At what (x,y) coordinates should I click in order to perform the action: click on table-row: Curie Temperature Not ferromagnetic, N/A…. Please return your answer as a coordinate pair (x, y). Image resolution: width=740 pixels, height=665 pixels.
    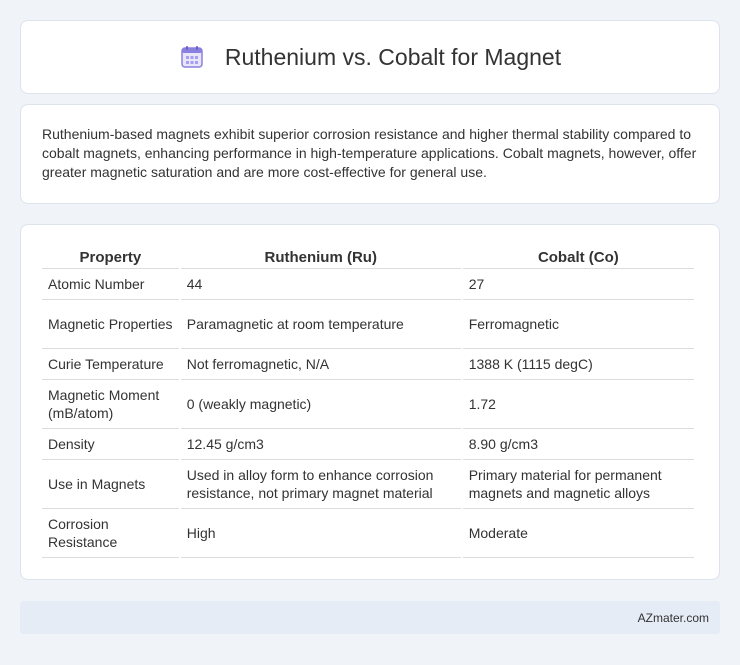
    Looking at the image, I should click on (368, 364).